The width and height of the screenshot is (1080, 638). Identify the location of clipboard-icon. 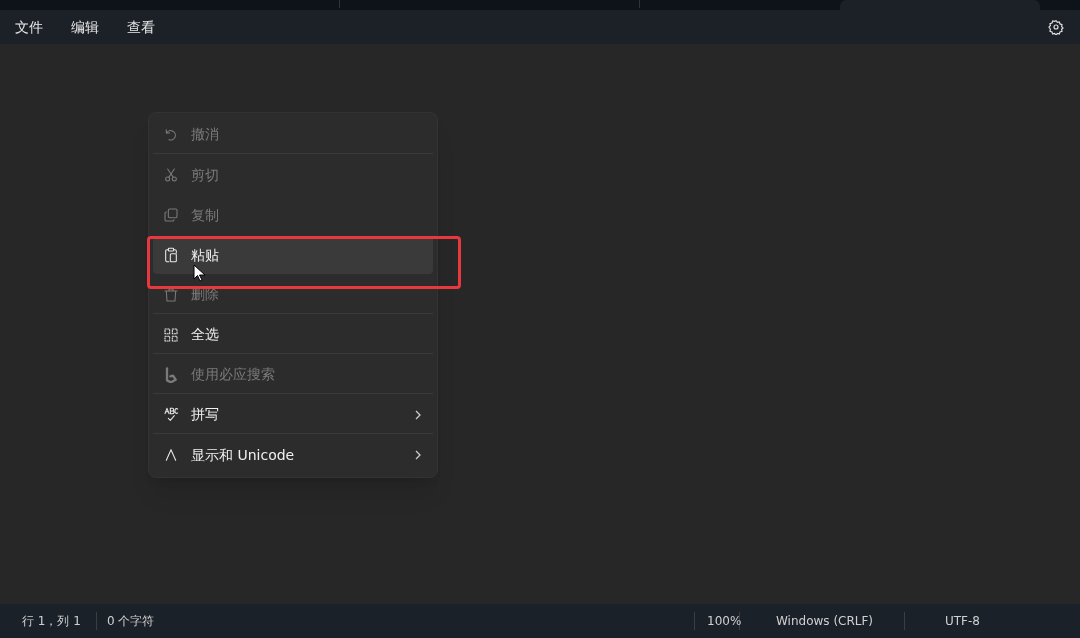
(171, 255).